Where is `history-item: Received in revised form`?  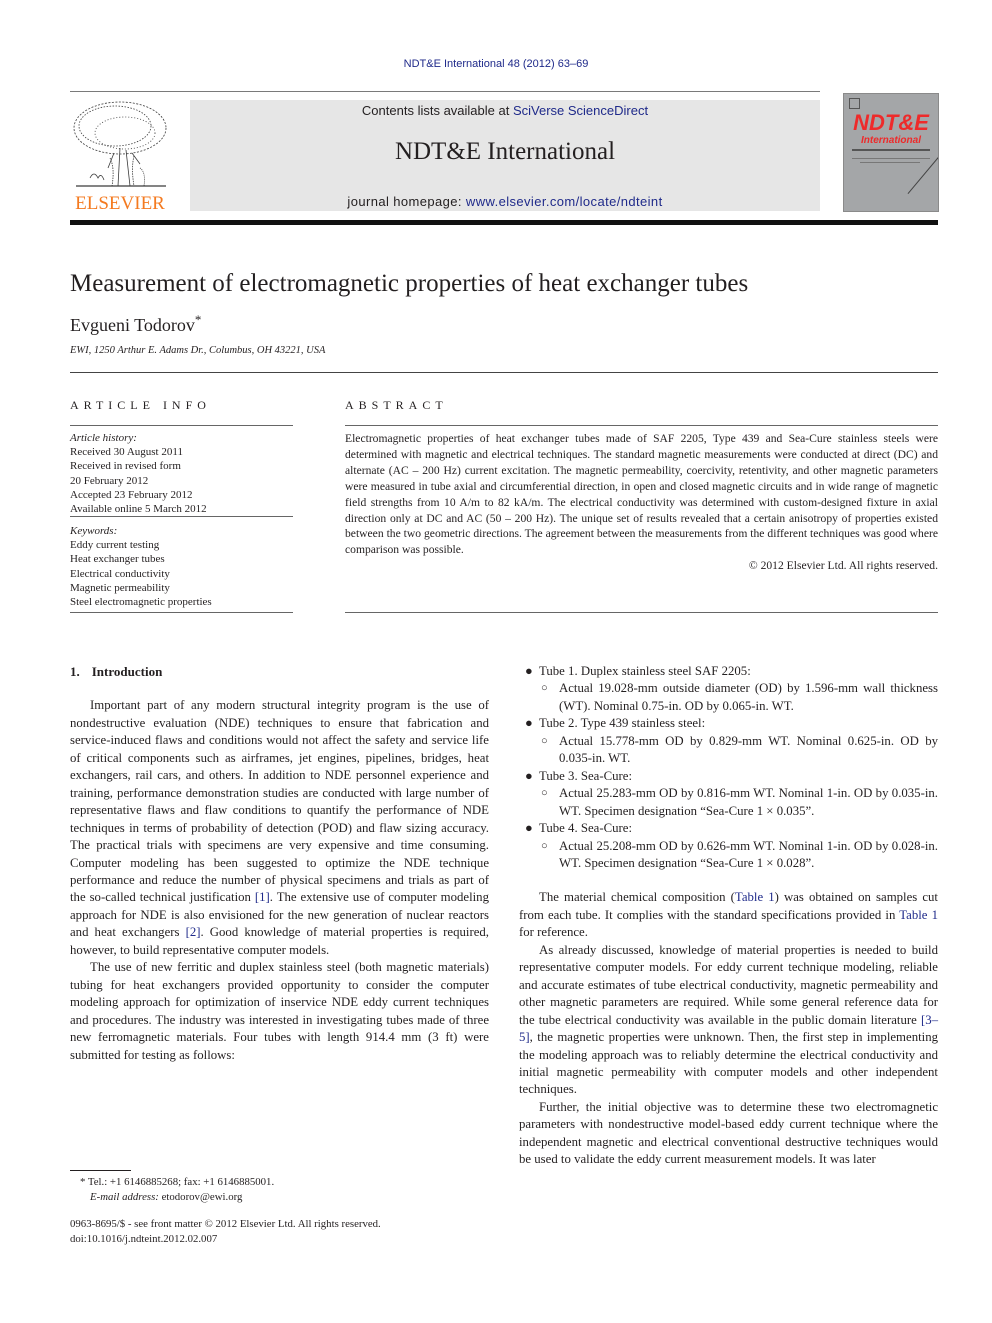
history-item: Received in revised form is located at coordinates (125, 466).